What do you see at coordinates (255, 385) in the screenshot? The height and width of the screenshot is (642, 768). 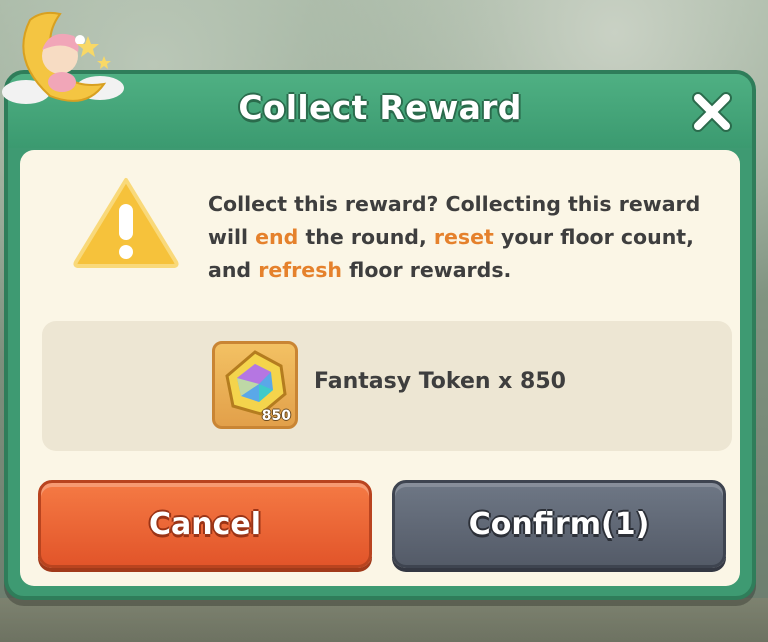 I see `reward-item: 850` at bounding box center [255, 385].